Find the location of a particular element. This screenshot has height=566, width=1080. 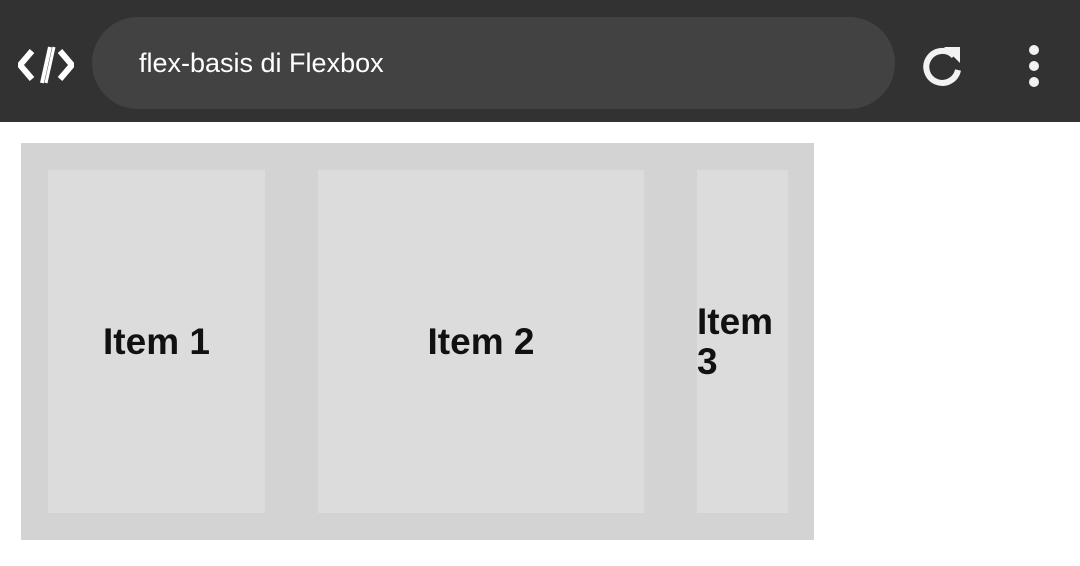

flex-item-label: Item 2 is located at coordinates (481, 341).